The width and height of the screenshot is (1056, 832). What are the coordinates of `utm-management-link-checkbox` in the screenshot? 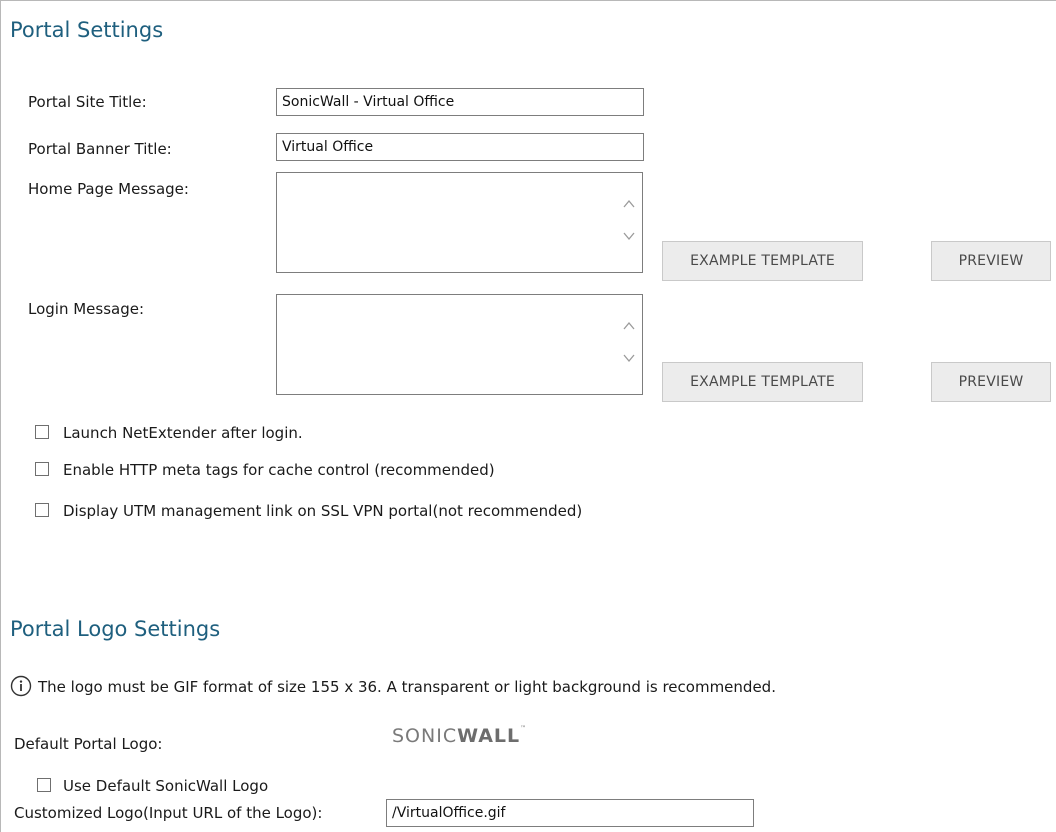 It's located at (42, 510).